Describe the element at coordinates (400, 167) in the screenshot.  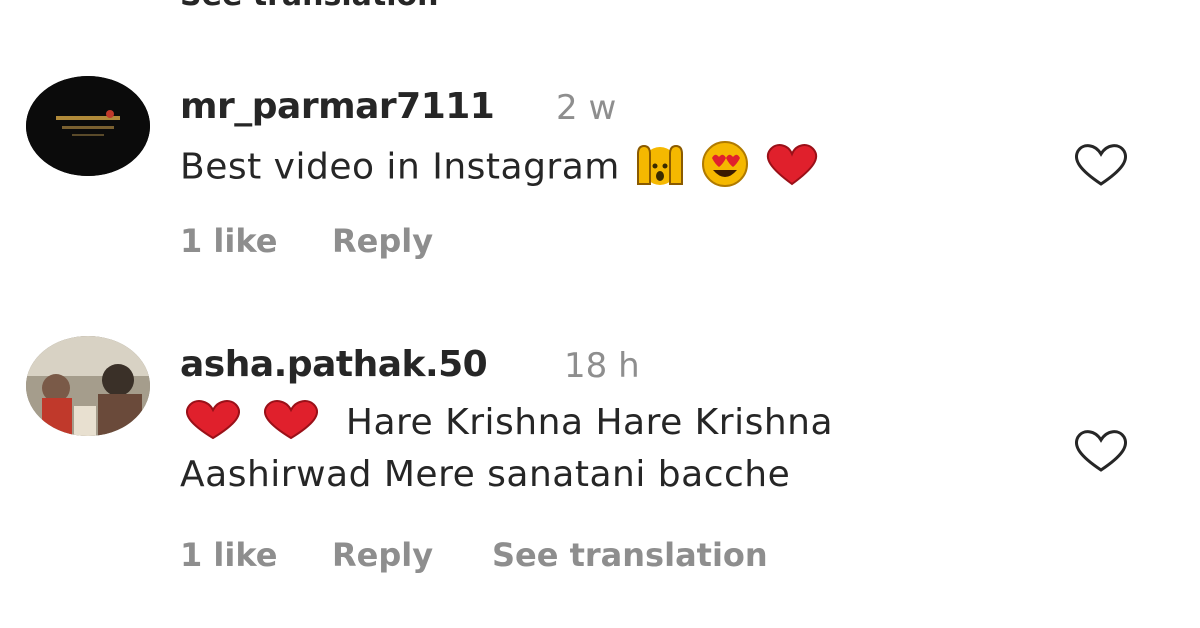
I see `comment-text-body: Best video in Instagram` at that location.